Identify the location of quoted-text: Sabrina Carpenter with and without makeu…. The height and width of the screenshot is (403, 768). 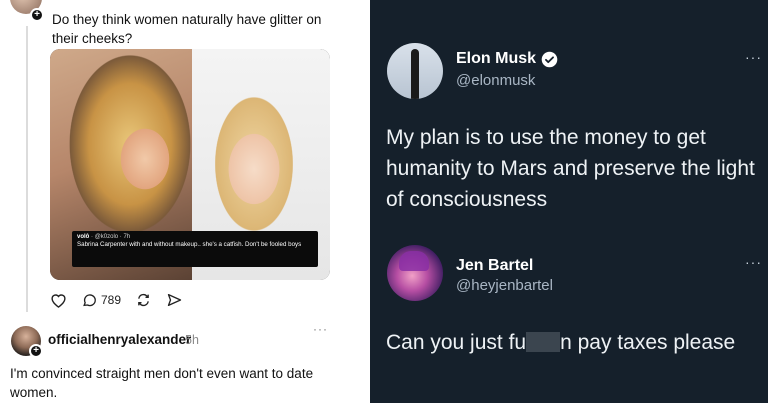
(189, 244).